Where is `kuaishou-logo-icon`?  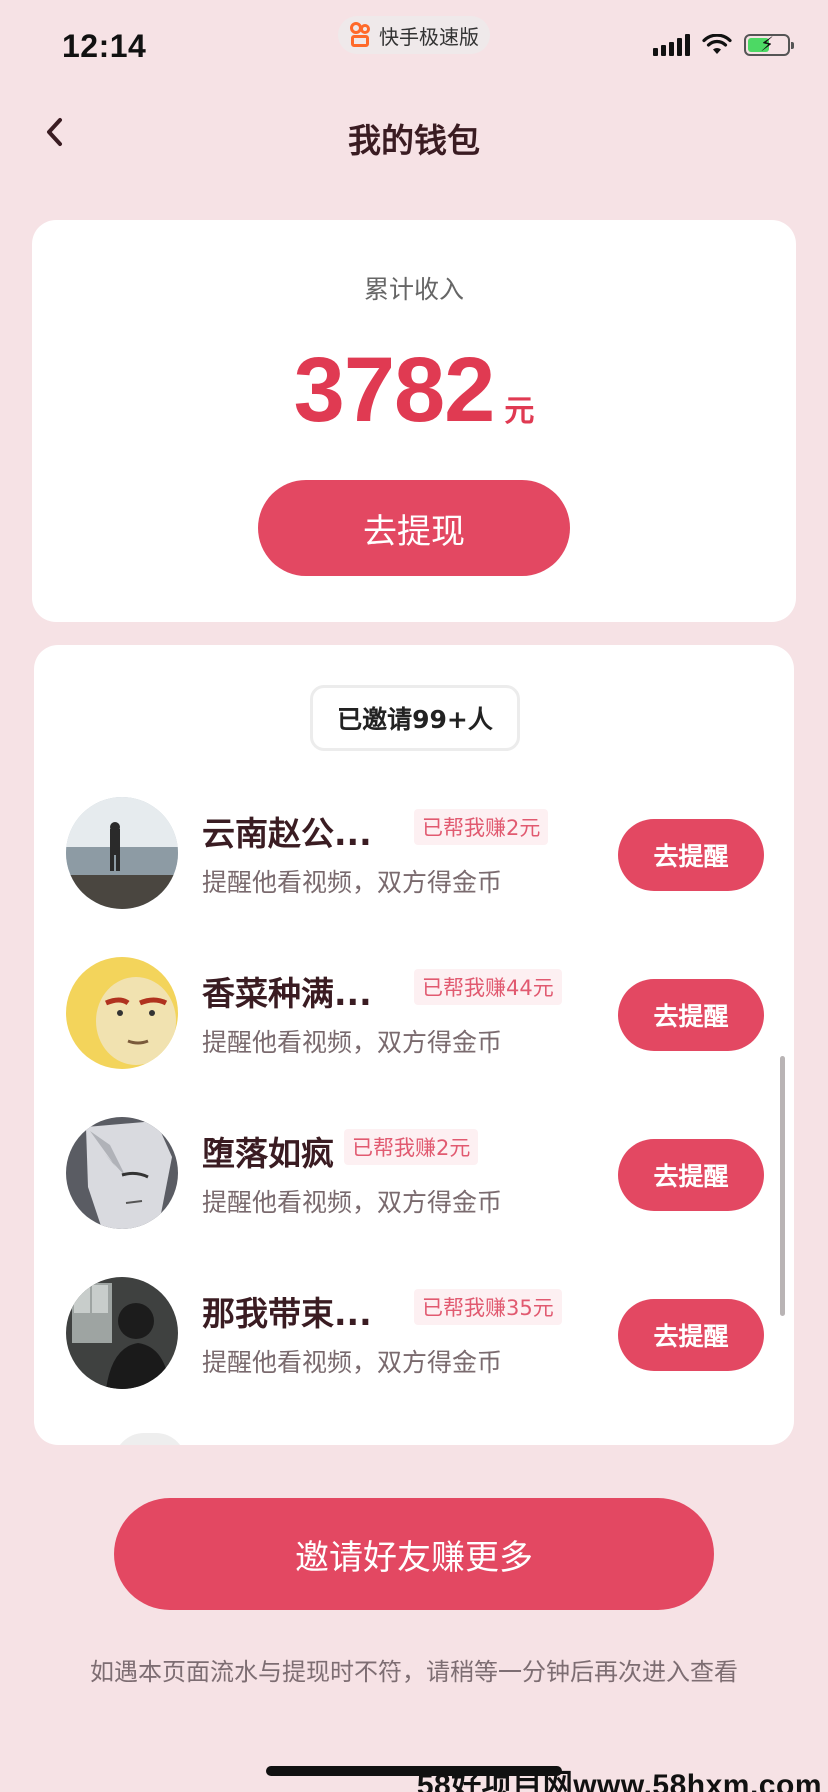
kuaishou-logo-icon is located at coordinates (361, 35).